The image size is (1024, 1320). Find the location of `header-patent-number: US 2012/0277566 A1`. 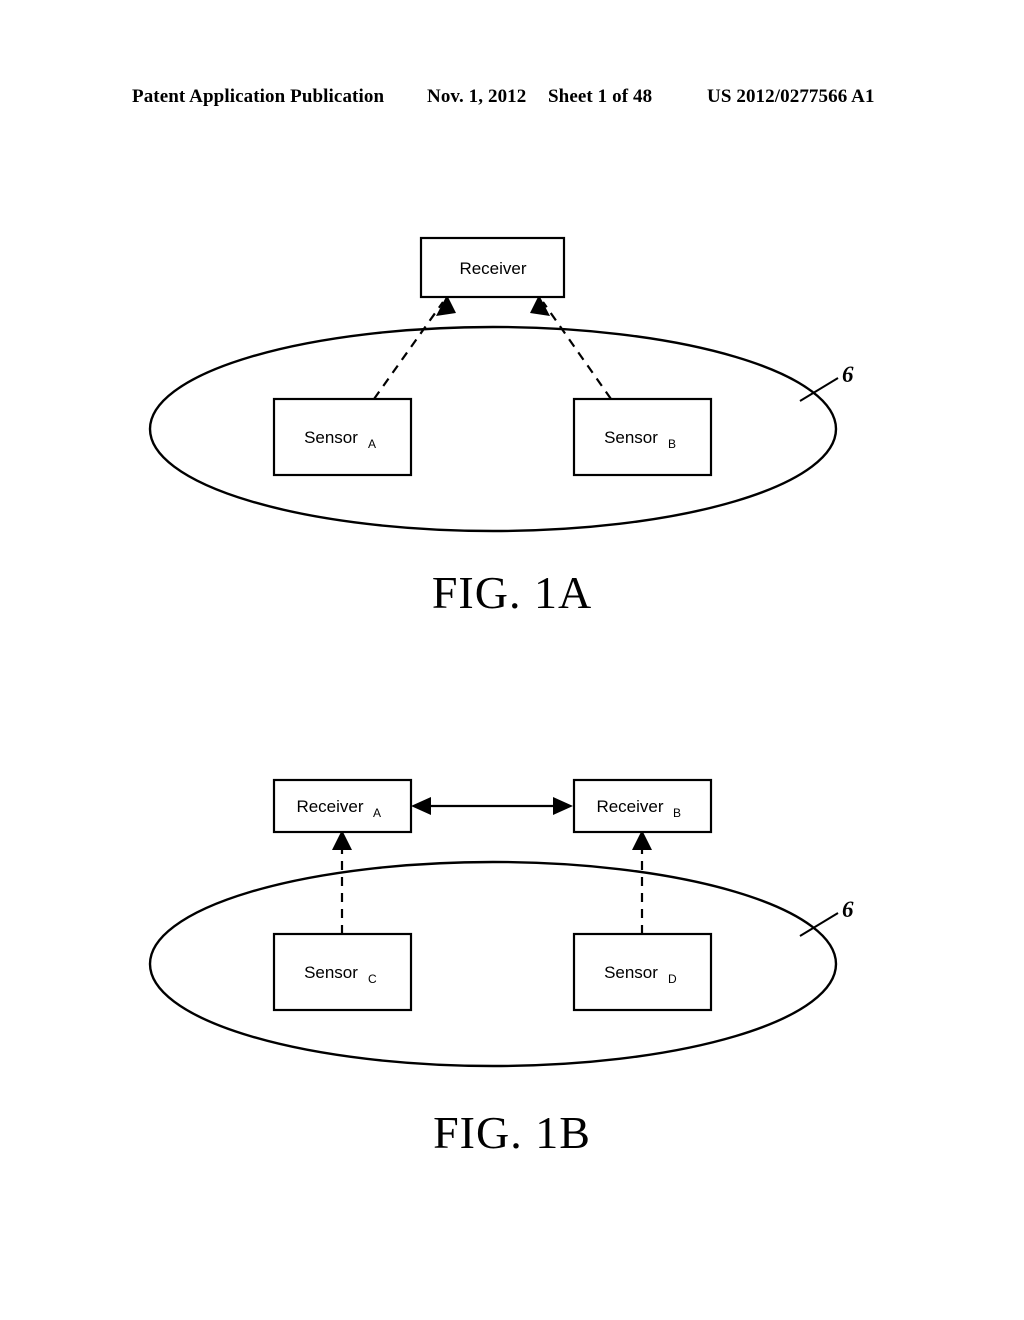

header-patent-number: US 2012/0277566 A1 is located at coordinates (791, 96).